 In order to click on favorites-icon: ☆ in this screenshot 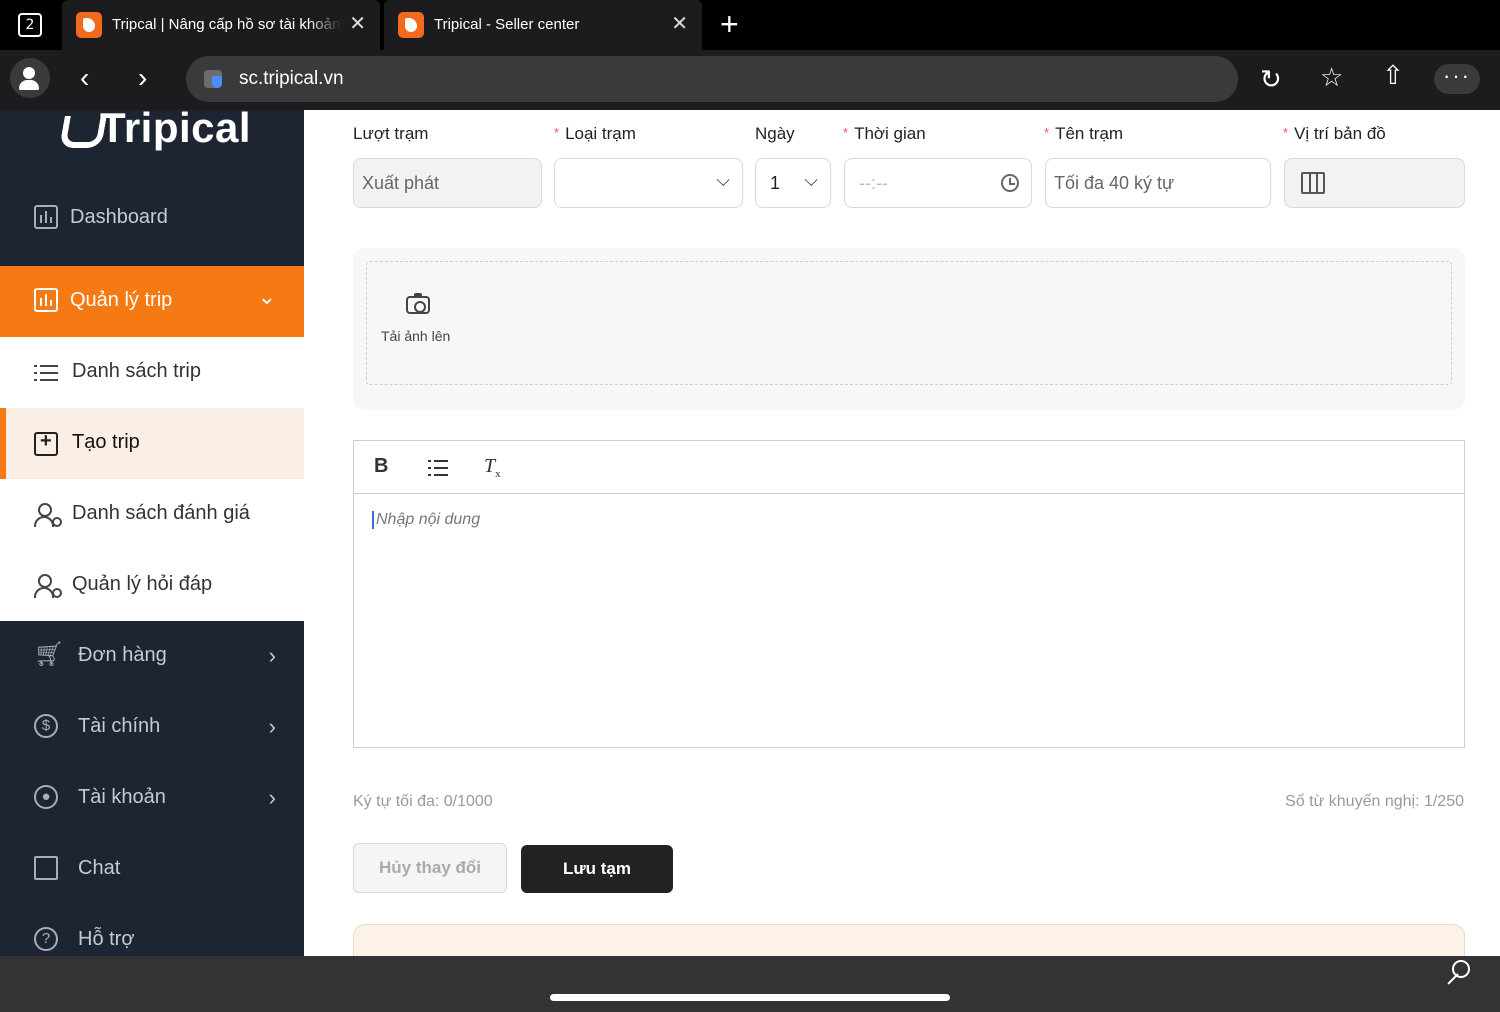, I will do `click(1331, 77)`.